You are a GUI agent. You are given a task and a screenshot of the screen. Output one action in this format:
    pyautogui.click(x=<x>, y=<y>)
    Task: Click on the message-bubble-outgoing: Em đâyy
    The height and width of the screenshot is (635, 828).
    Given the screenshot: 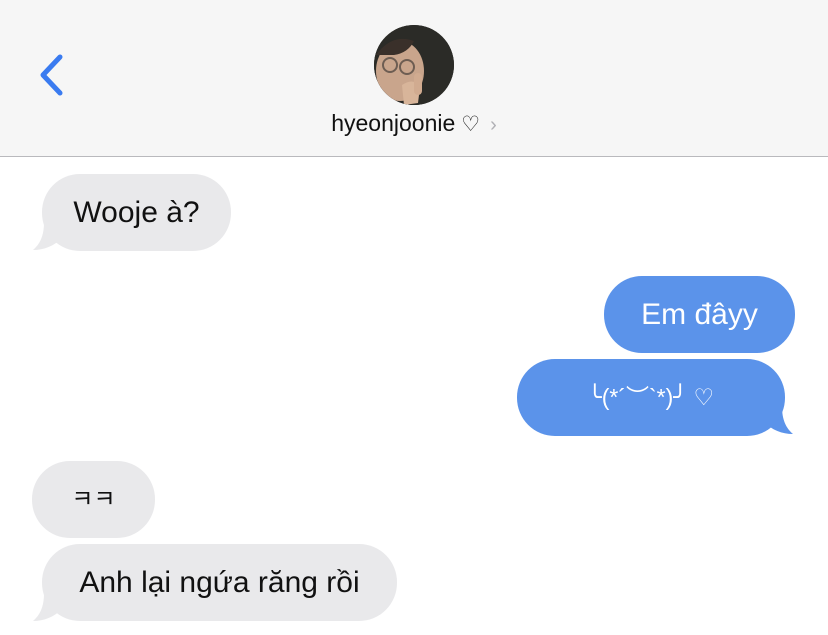 What is the action you would take?
    pyautogui.click(x=699, y=314)
    